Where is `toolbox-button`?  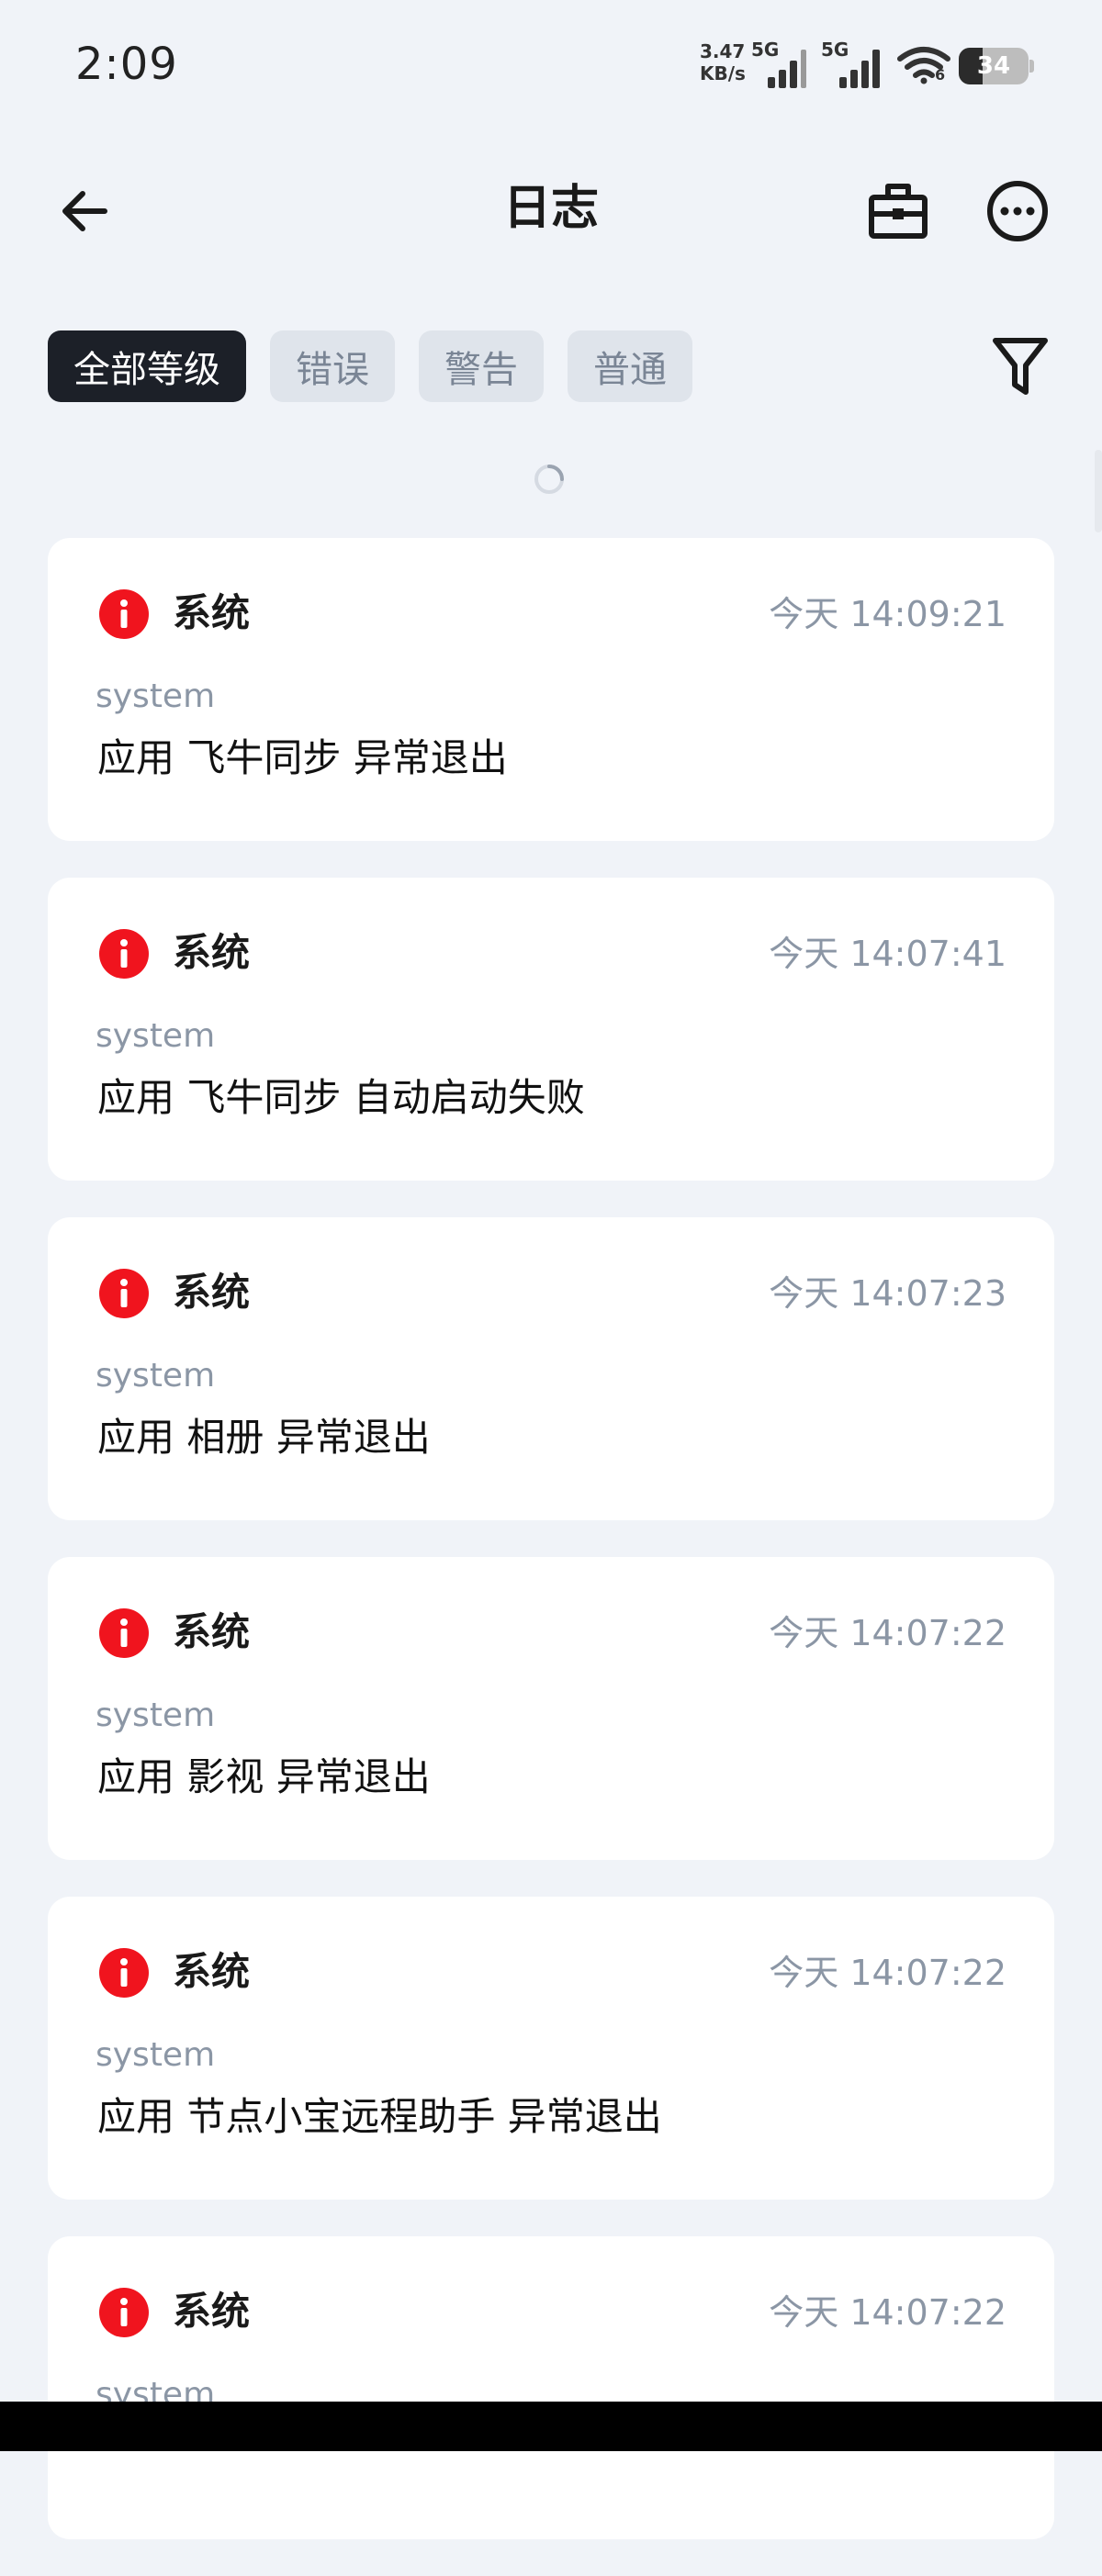
toolbox-button is located at coordinates (898, 211).